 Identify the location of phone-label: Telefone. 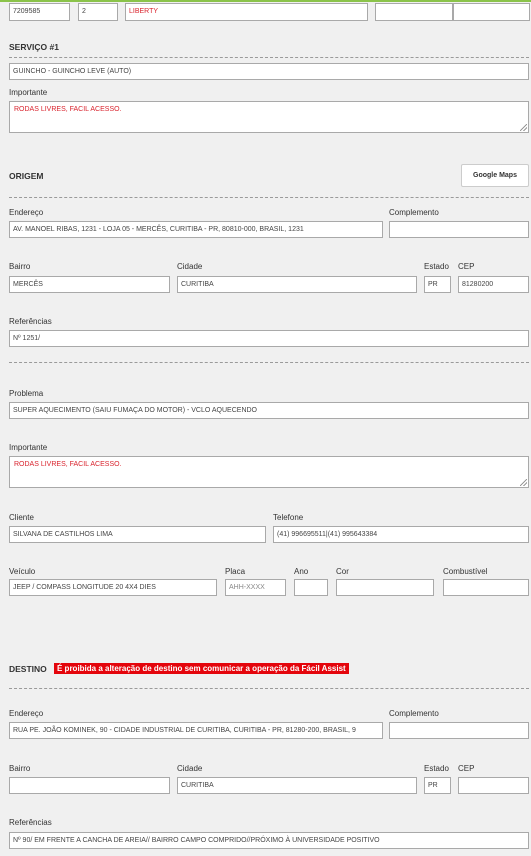
(288, 517).